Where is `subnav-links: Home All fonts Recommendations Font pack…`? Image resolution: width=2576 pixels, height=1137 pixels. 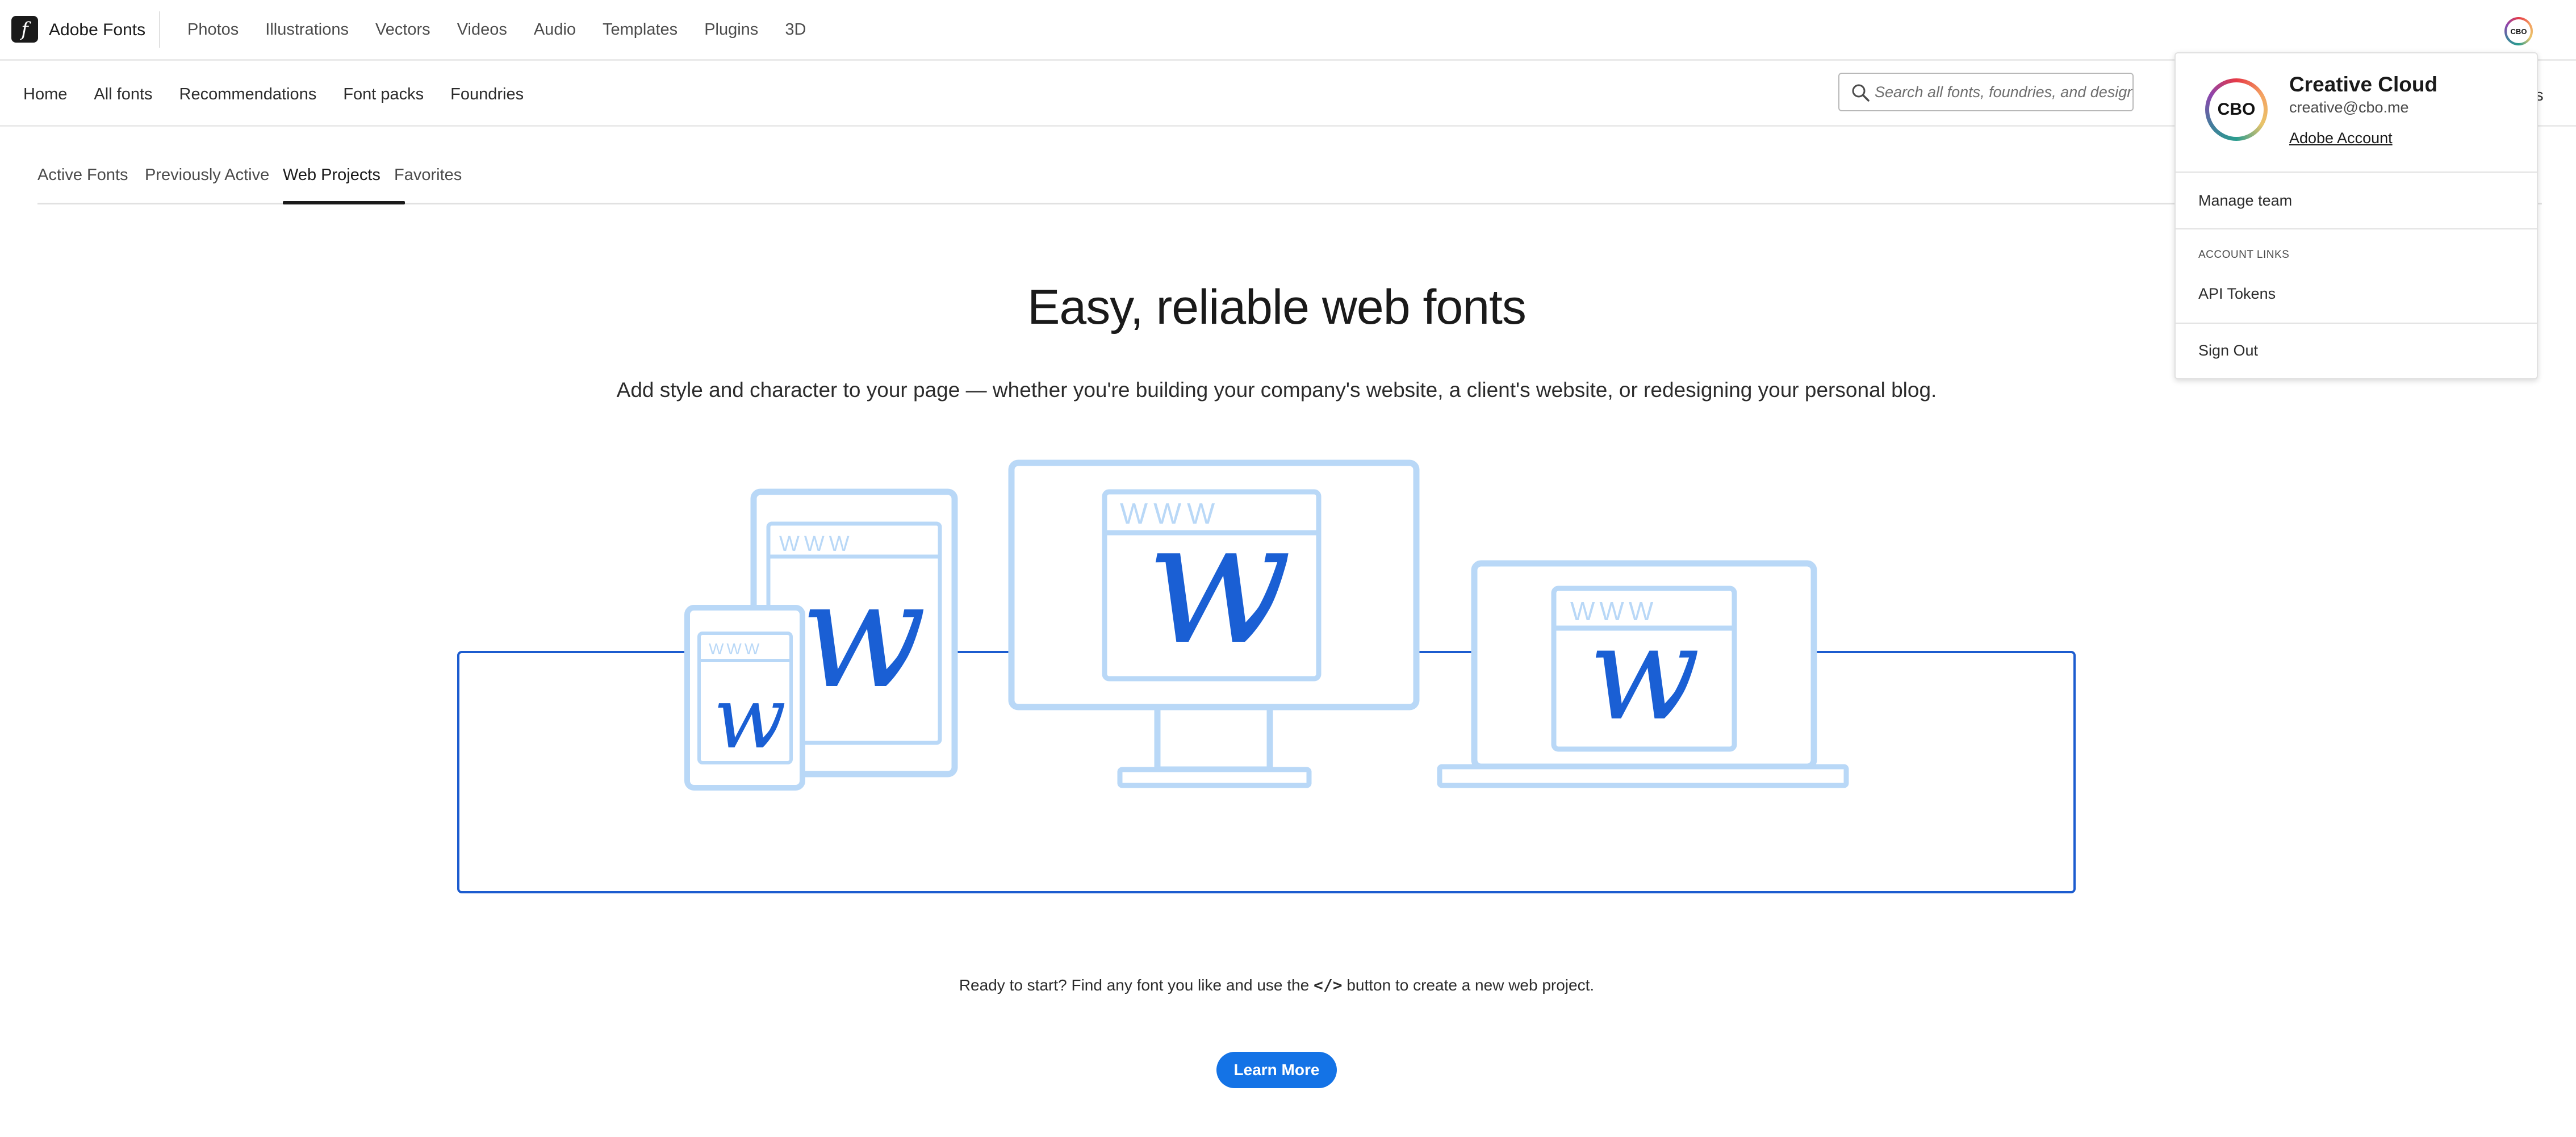 subnav-links: Home All fonts Recommendations Font pack… is located at coordinates (286, 94).